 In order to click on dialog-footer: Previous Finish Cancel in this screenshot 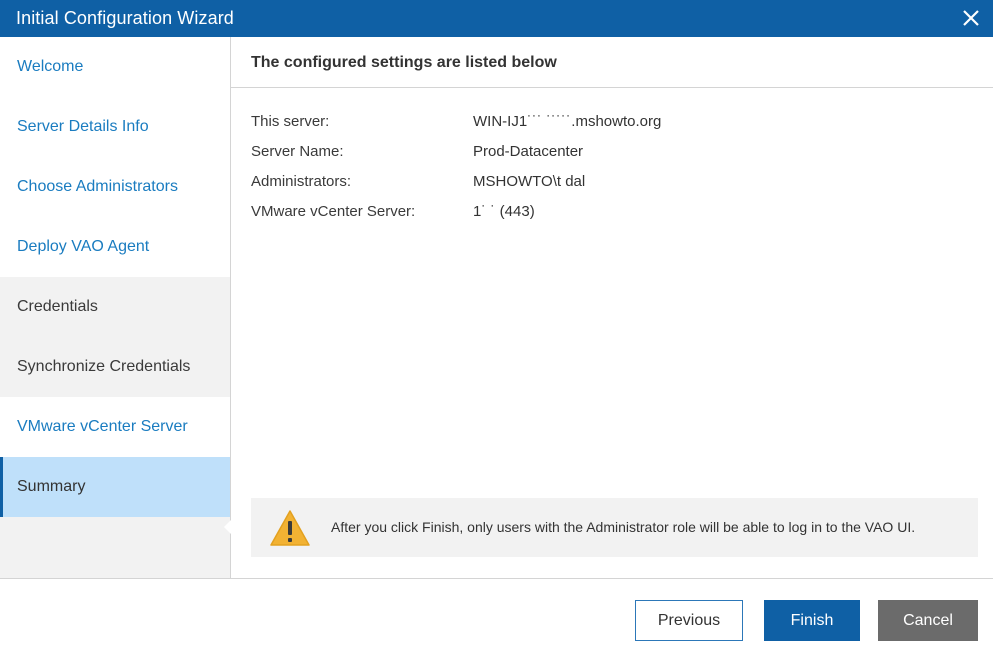, I will do `click(496, 613)`.